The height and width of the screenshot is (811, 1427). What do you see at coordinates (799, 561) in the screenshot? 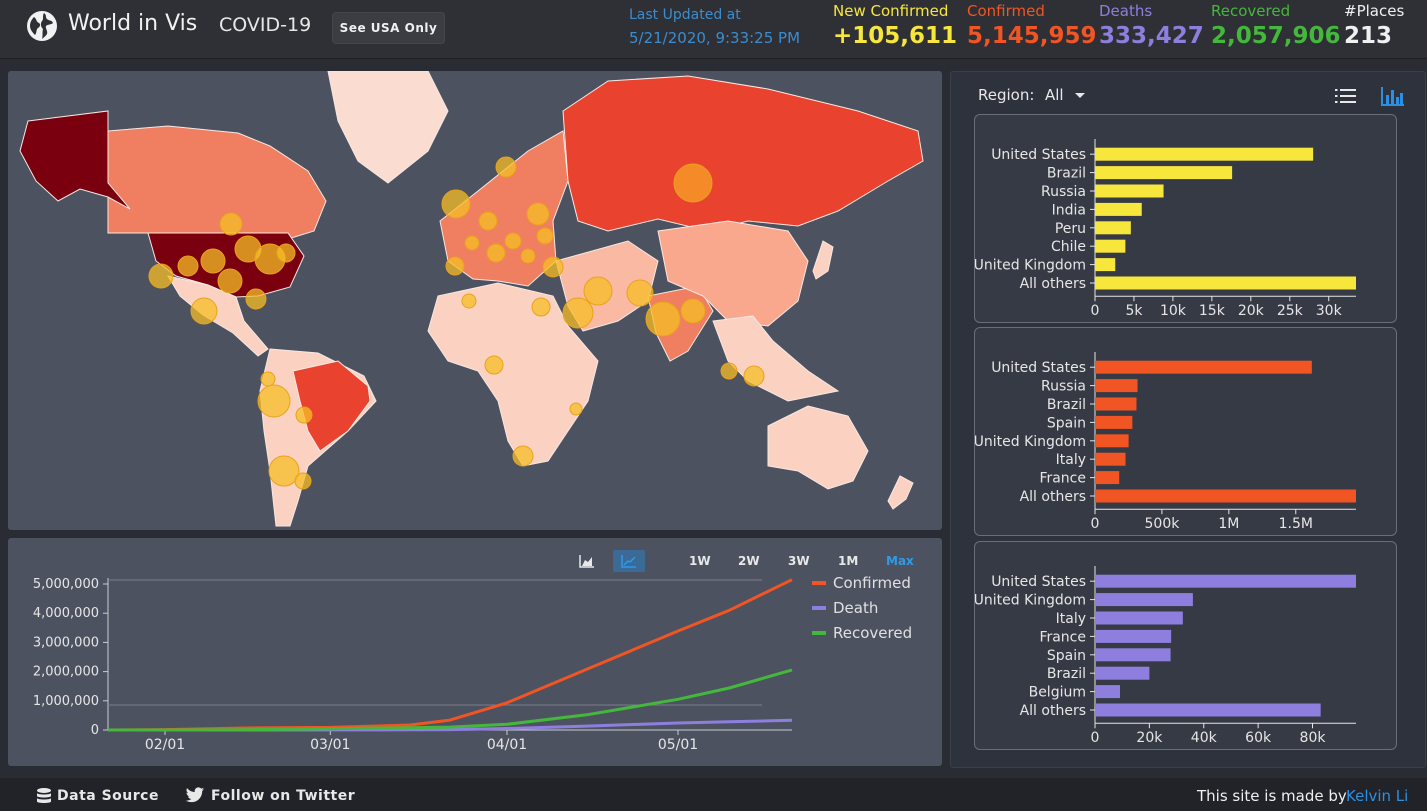
I see `range-3w-button: 3W` at bounding box center [799, 561].